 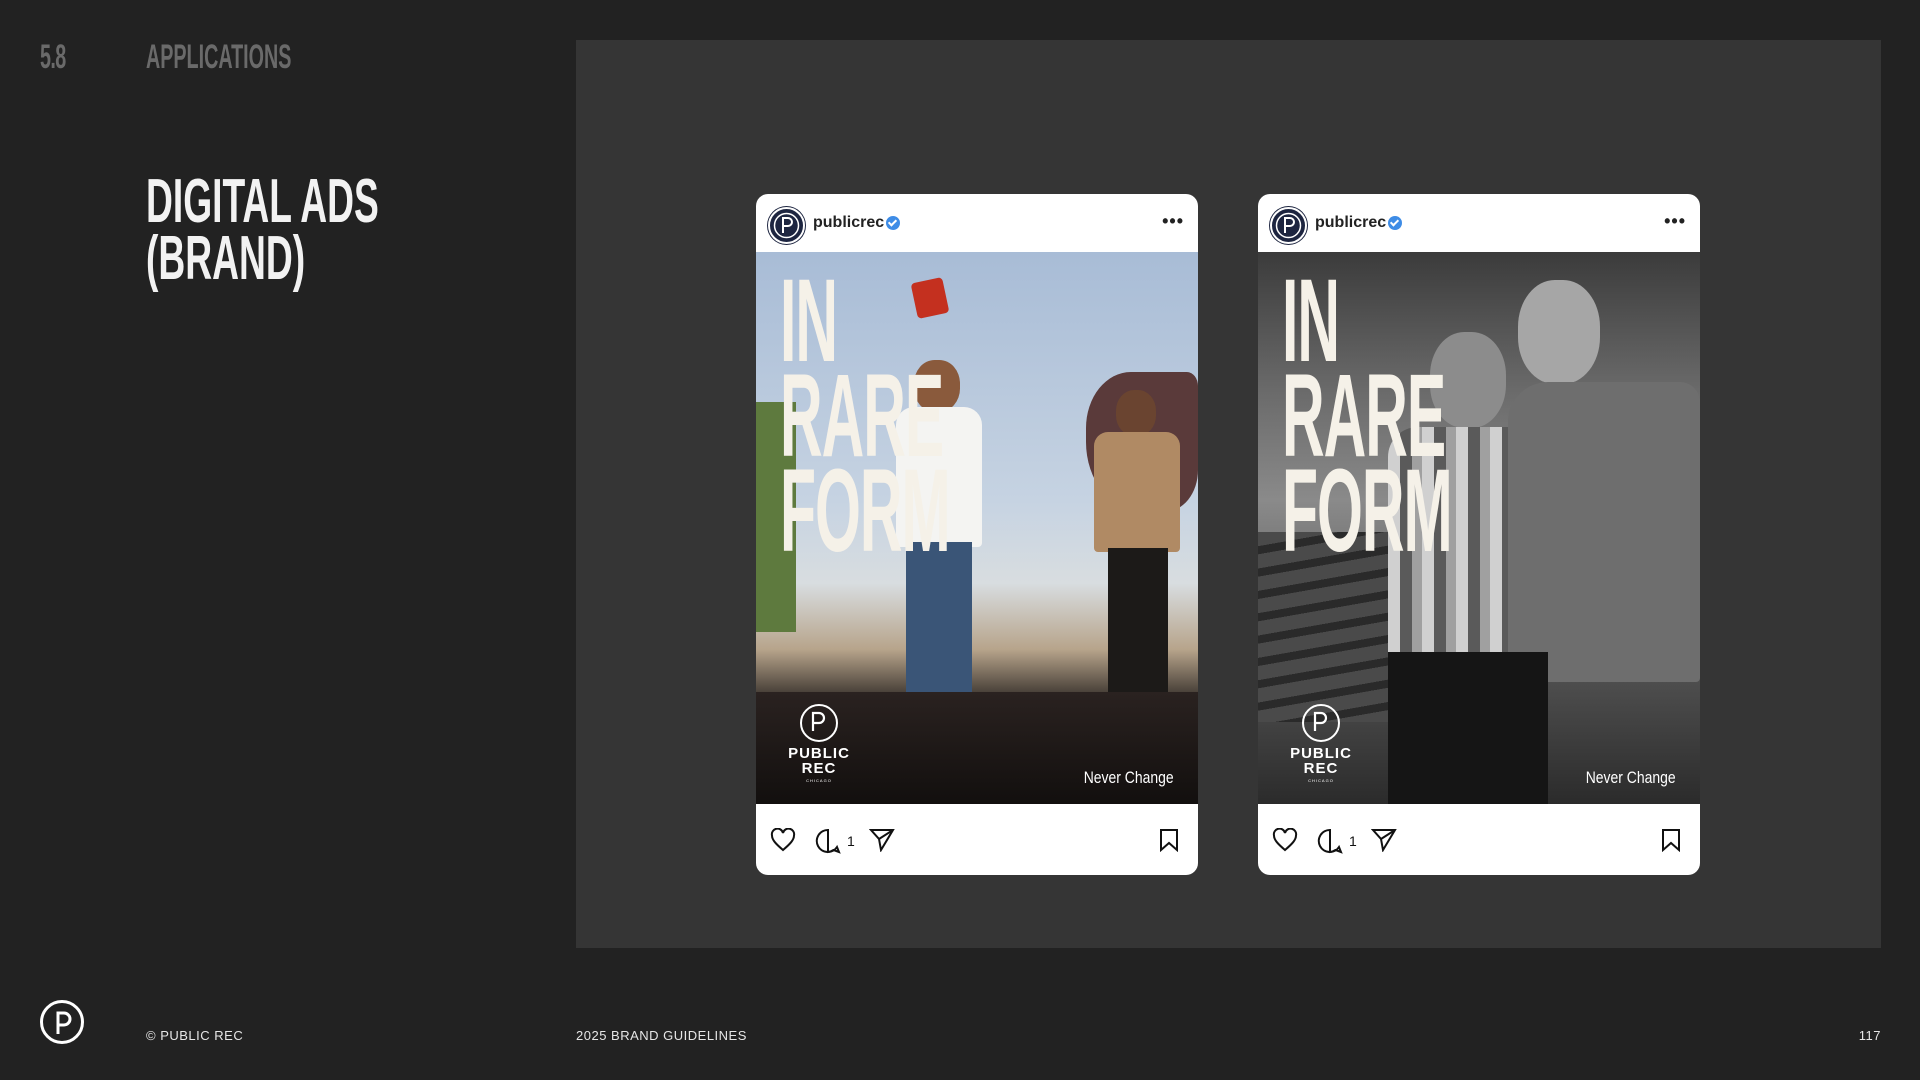 I want to click on person-2-pants, so click(x=1138, y=628).